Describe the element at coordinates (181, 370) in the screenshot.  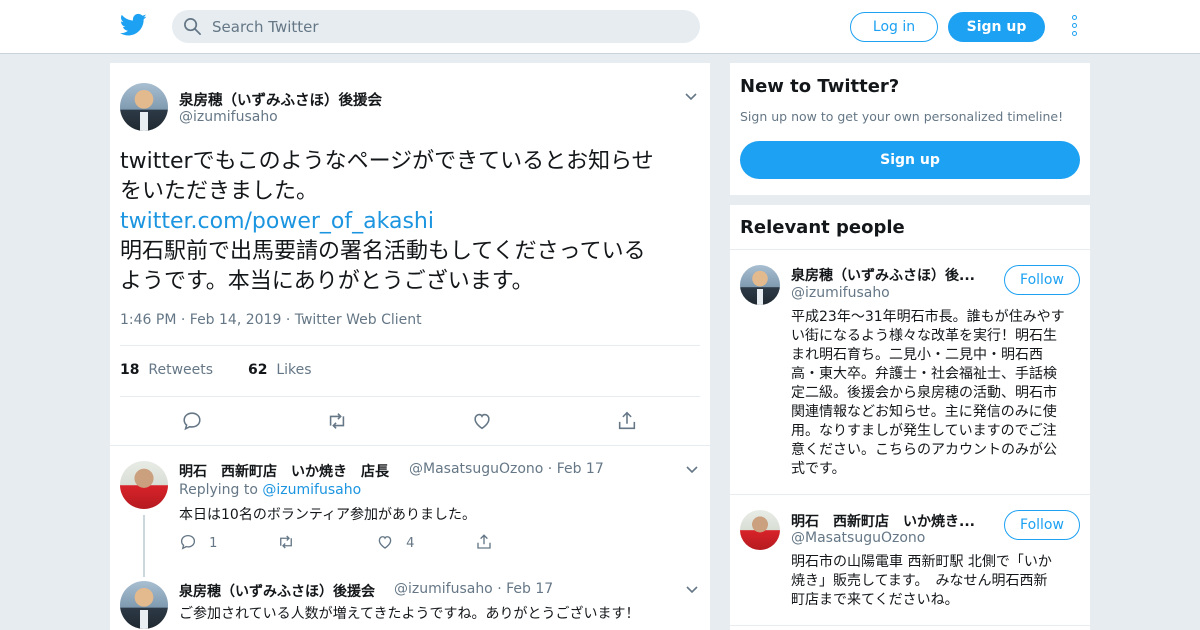
I see `retweets-label: Retweets` at that location.